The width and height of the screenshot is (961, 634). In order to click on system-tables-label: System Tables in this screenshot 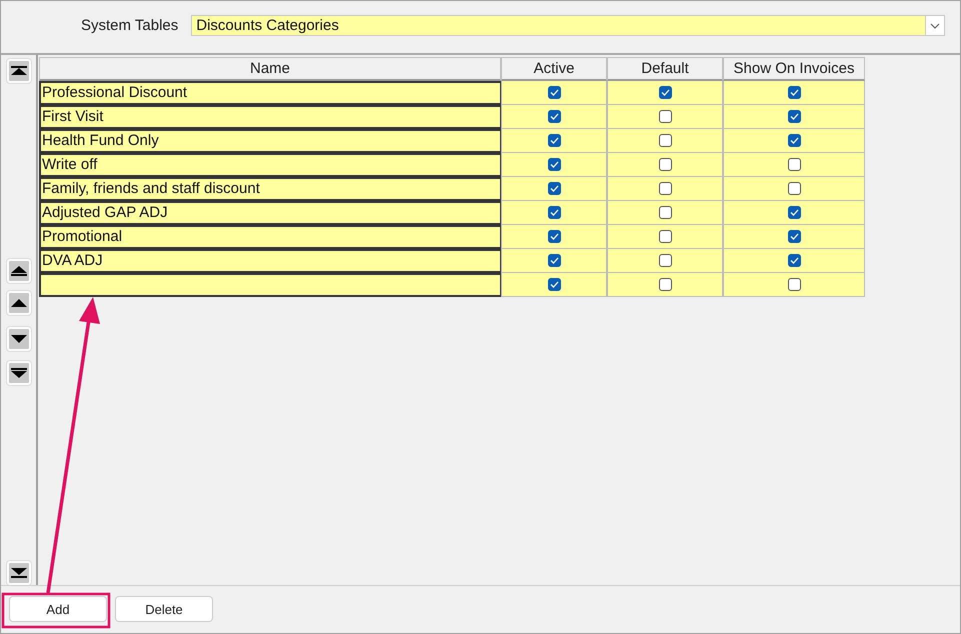, I will do `click(129, 25)`.